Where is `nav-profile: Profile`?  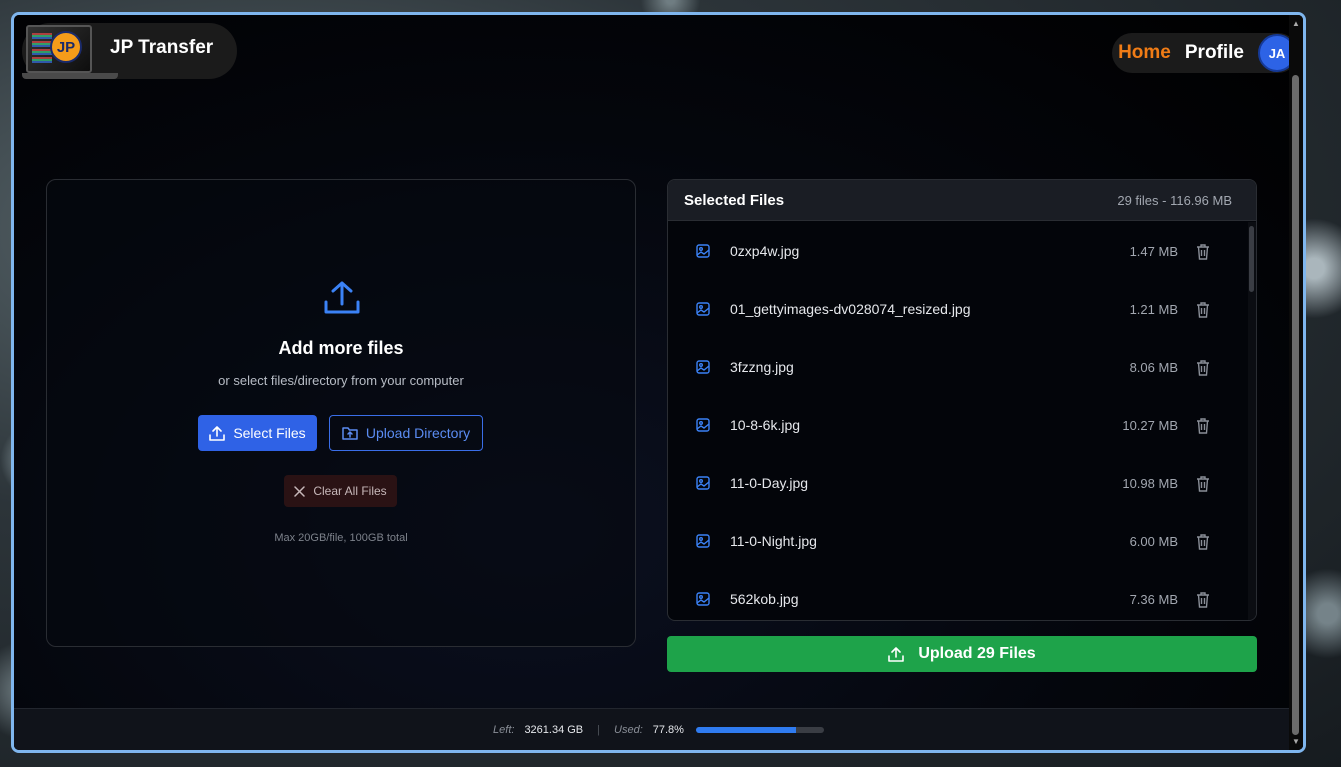
nav-profile: Profile is located at coordinates (1214, 53).